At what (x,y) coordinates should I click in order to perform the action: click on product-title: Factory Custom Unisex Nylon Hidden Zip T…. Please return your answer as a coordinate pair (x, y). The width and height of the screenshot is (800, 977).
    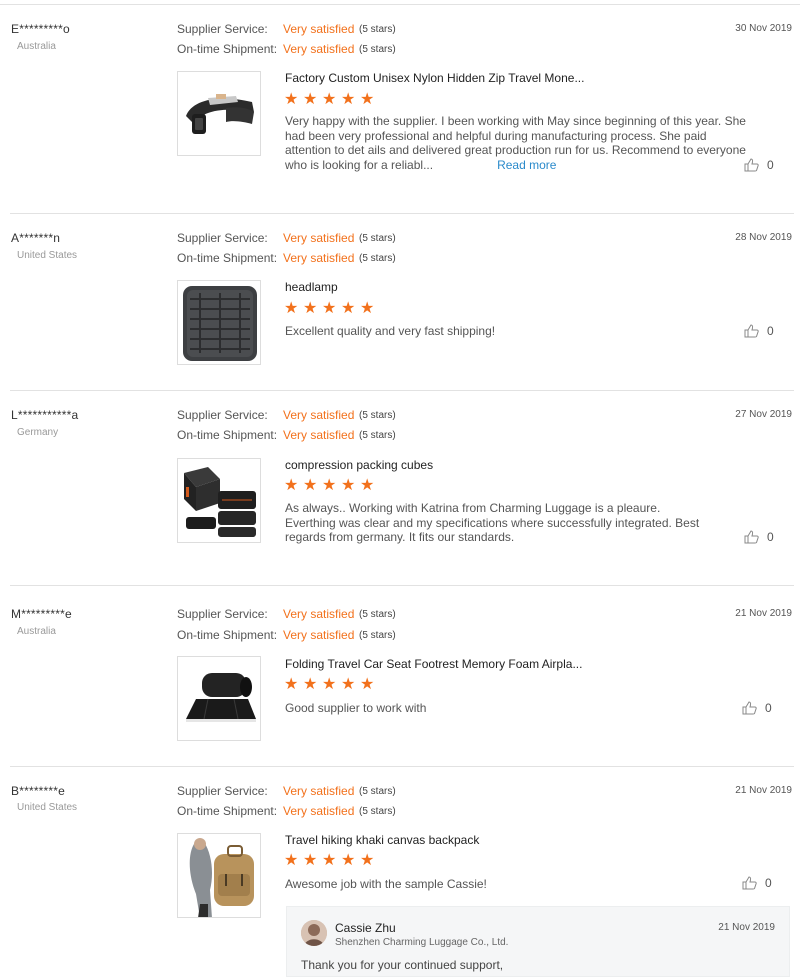
    Looking at the image, I should click on (434, 78).